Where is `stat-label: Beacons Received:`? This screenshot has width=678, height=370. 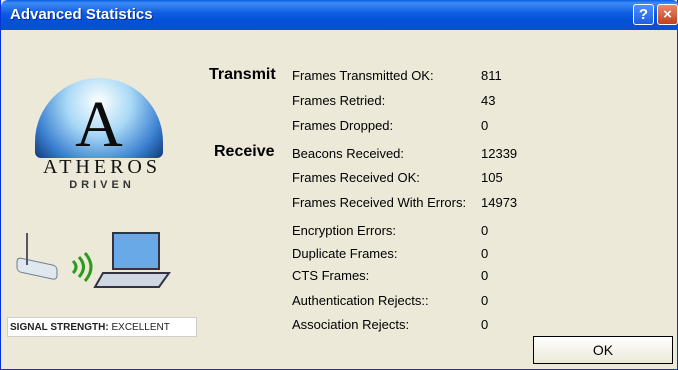
stat-label: Beacons Received: is located at coordinates (348, 153).